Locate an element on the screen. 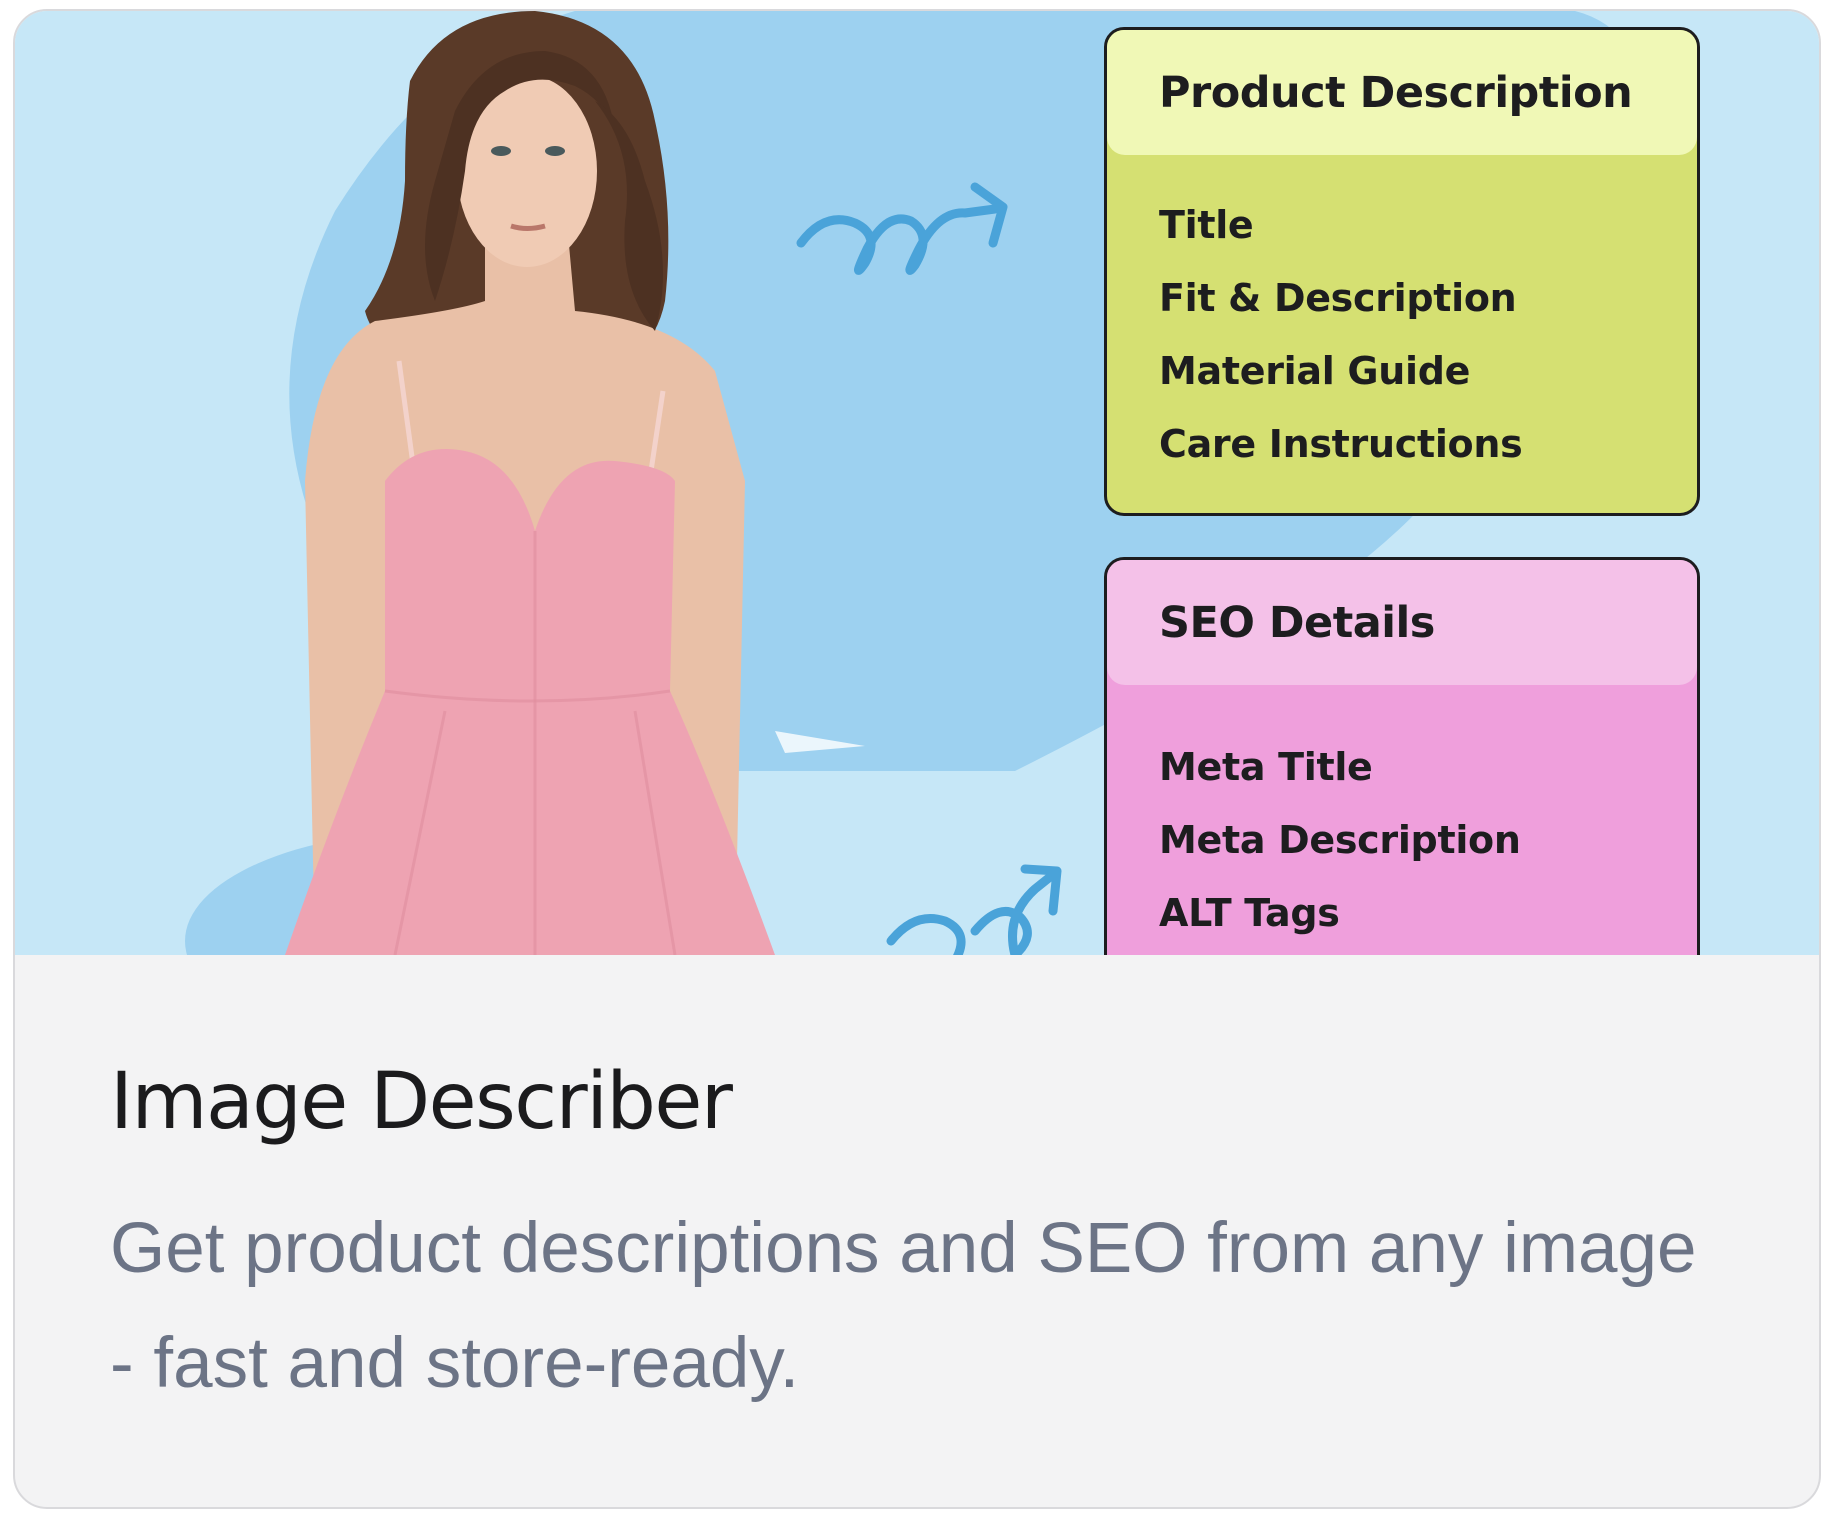 The image size is (1836, 1524). list-item: Title is located at coordinates (1206, 225).